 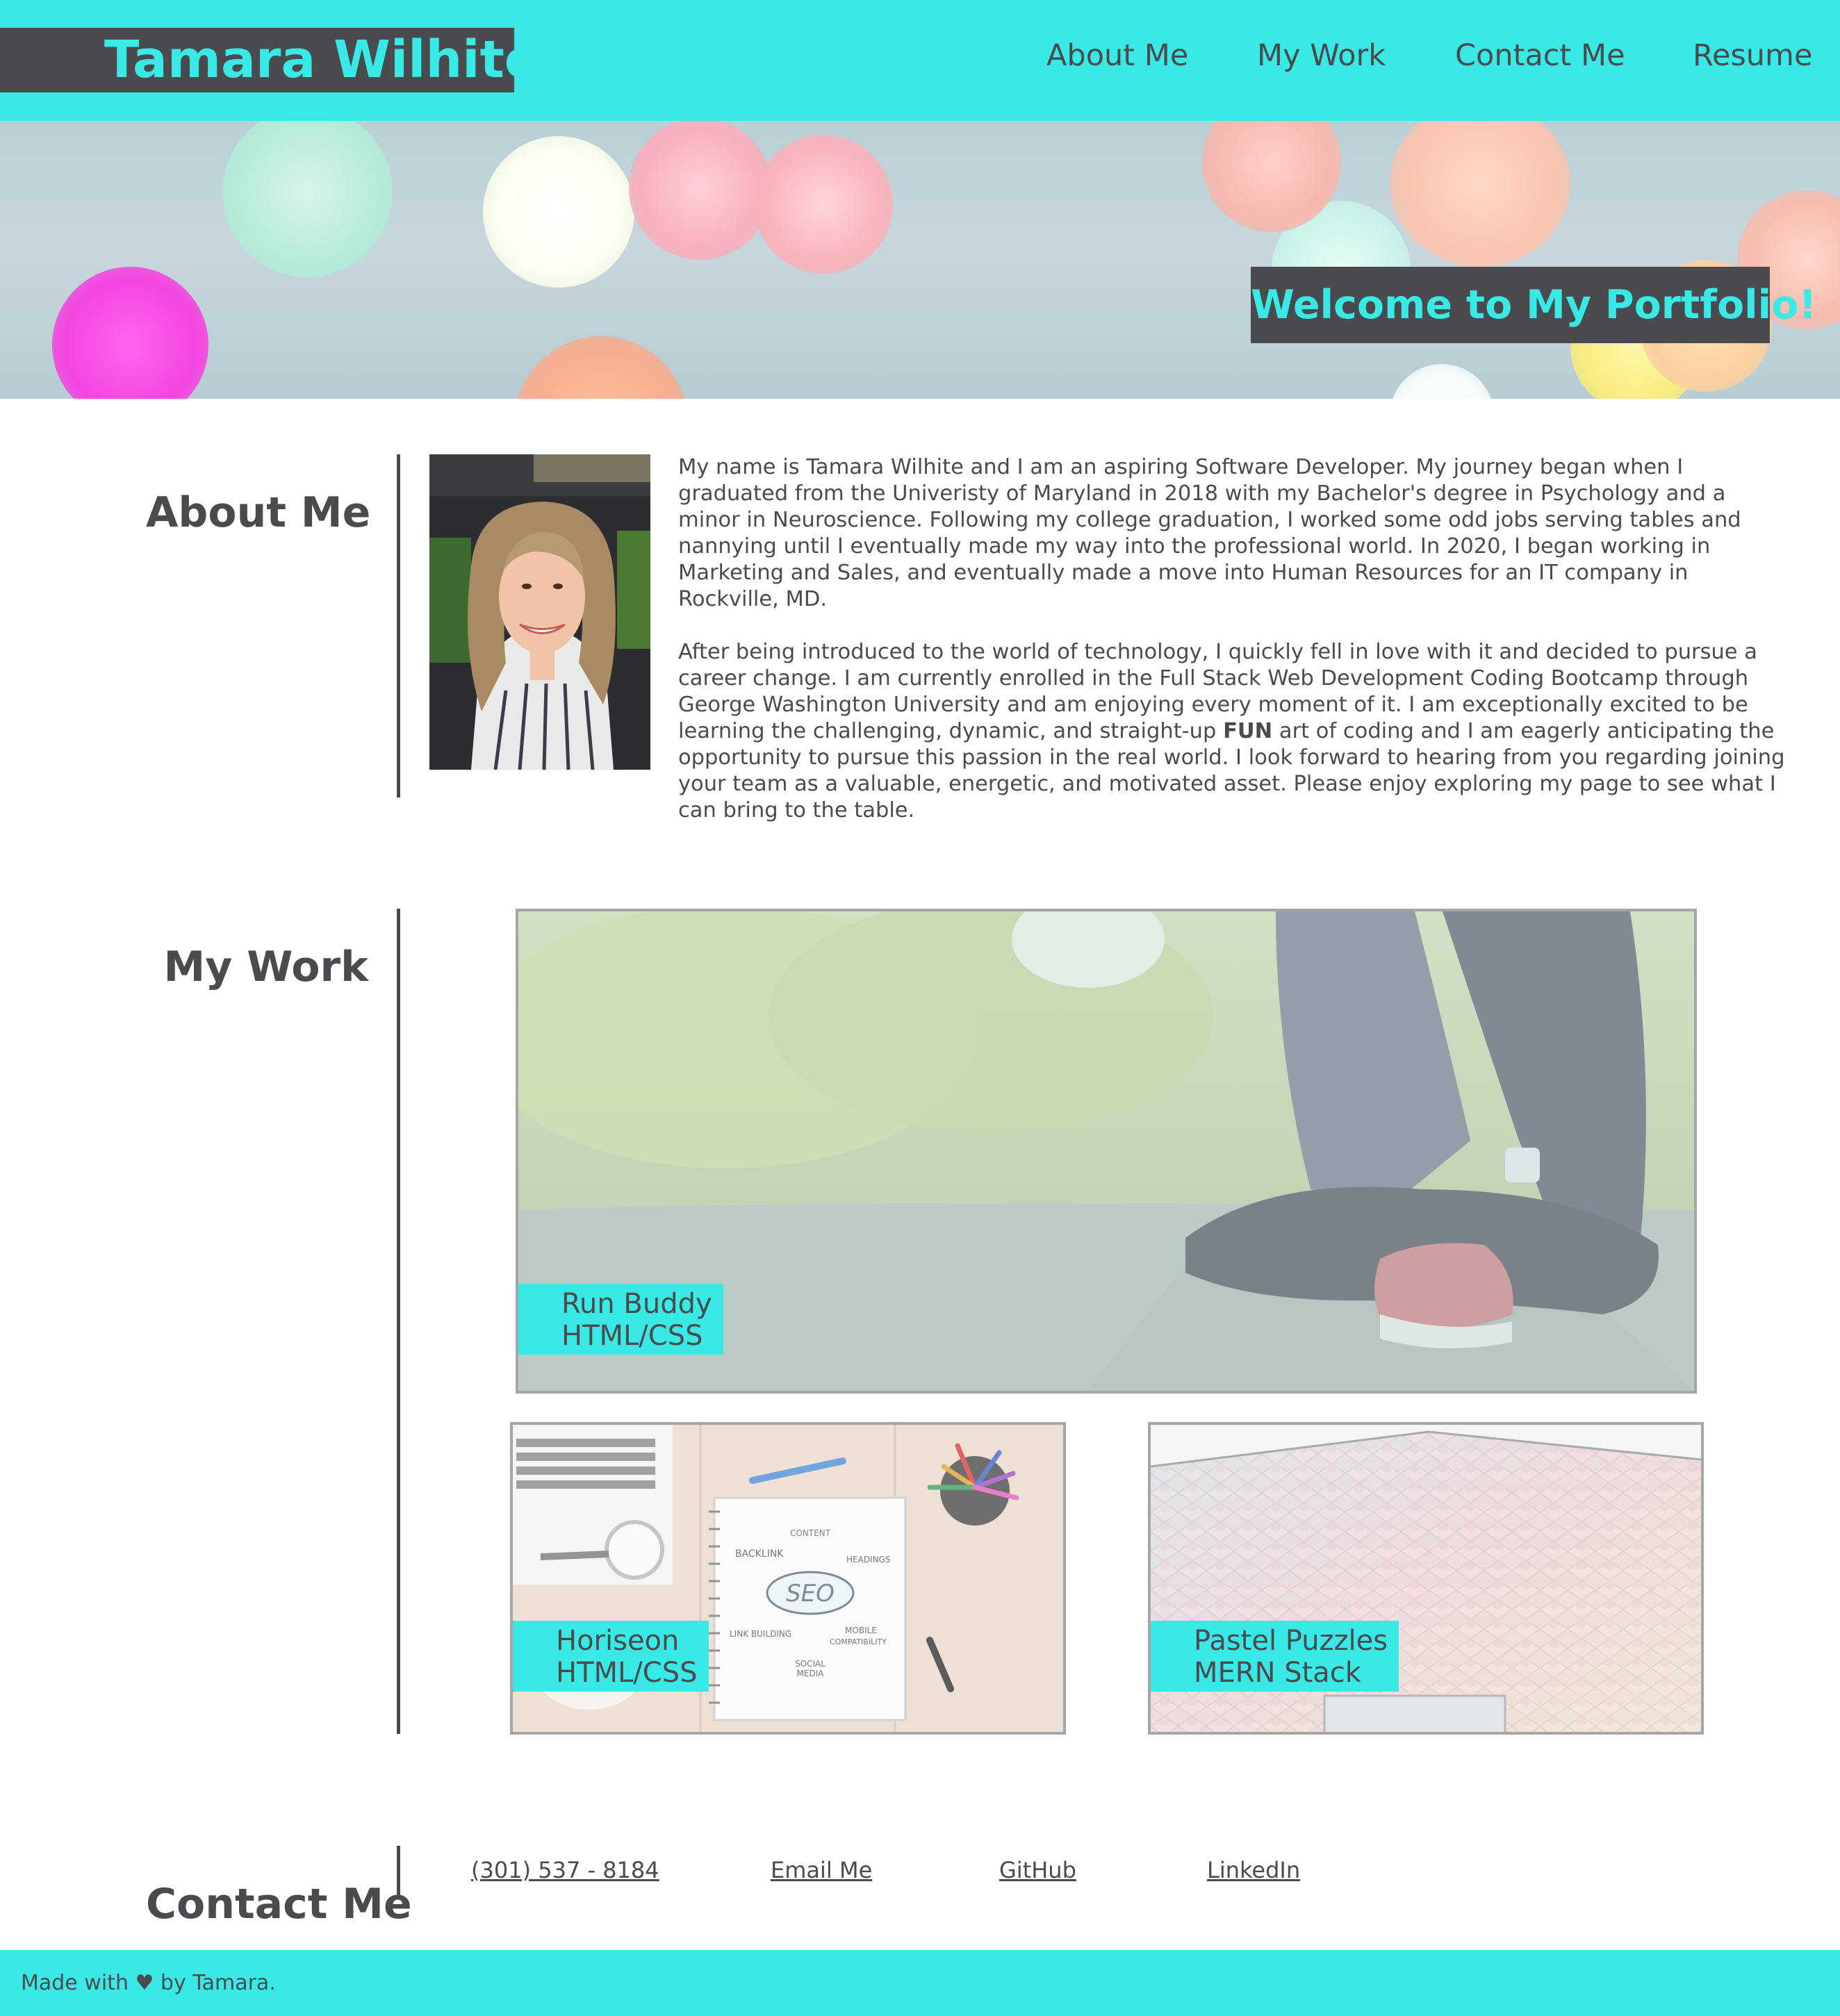 I want to click on contact-phone-link: (301) 537 - 8184, so click(x=565, y=1870).